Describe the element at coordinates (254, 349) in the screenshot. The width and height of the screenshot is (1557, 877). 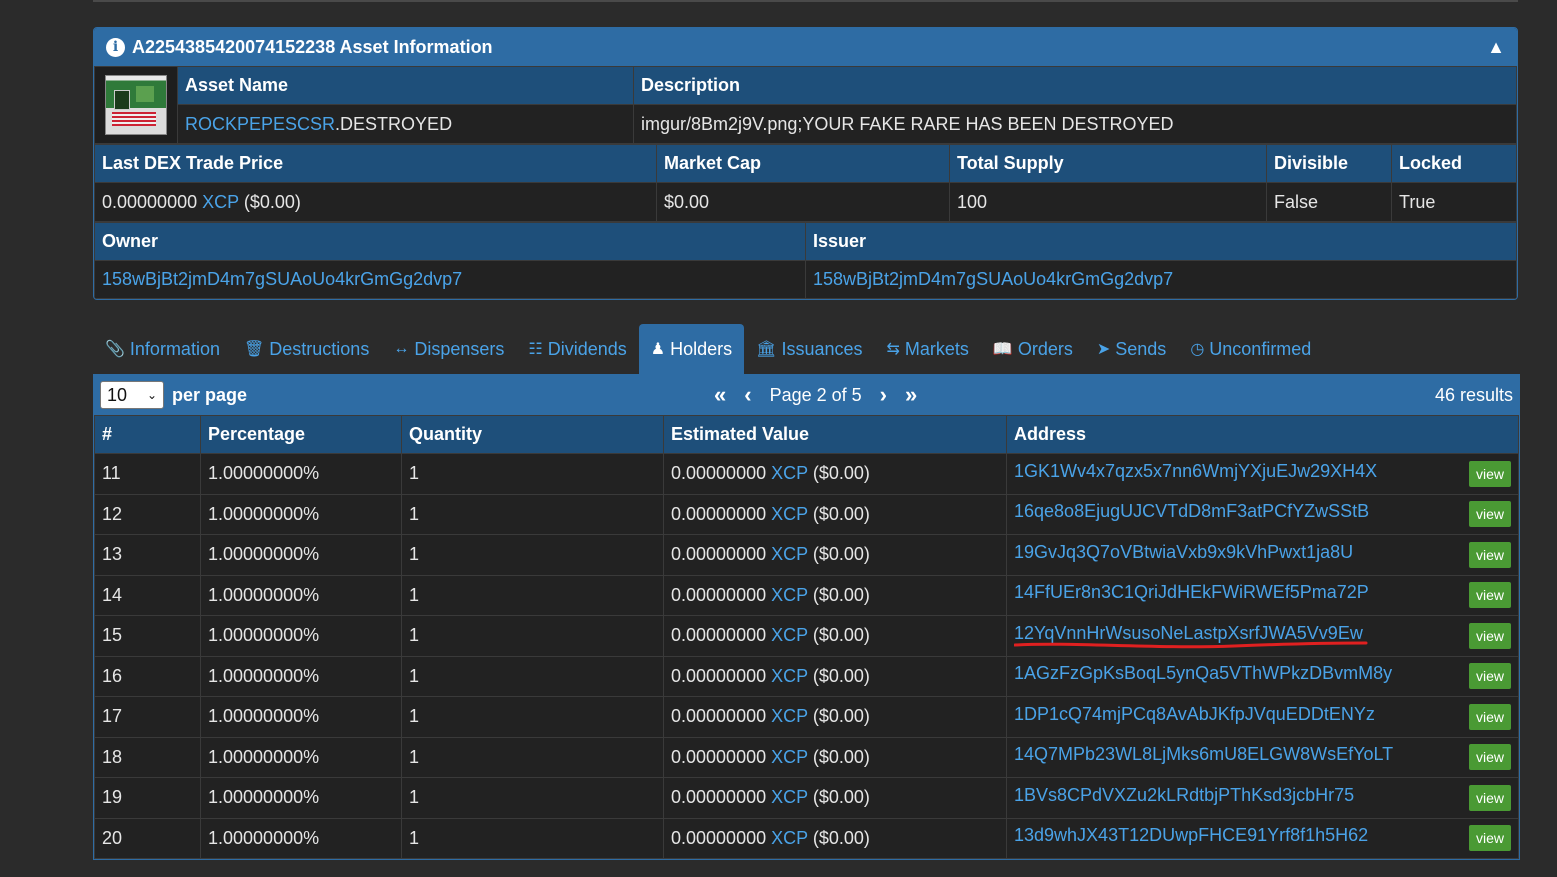
I see `trash-icon: 🗑` at that location.